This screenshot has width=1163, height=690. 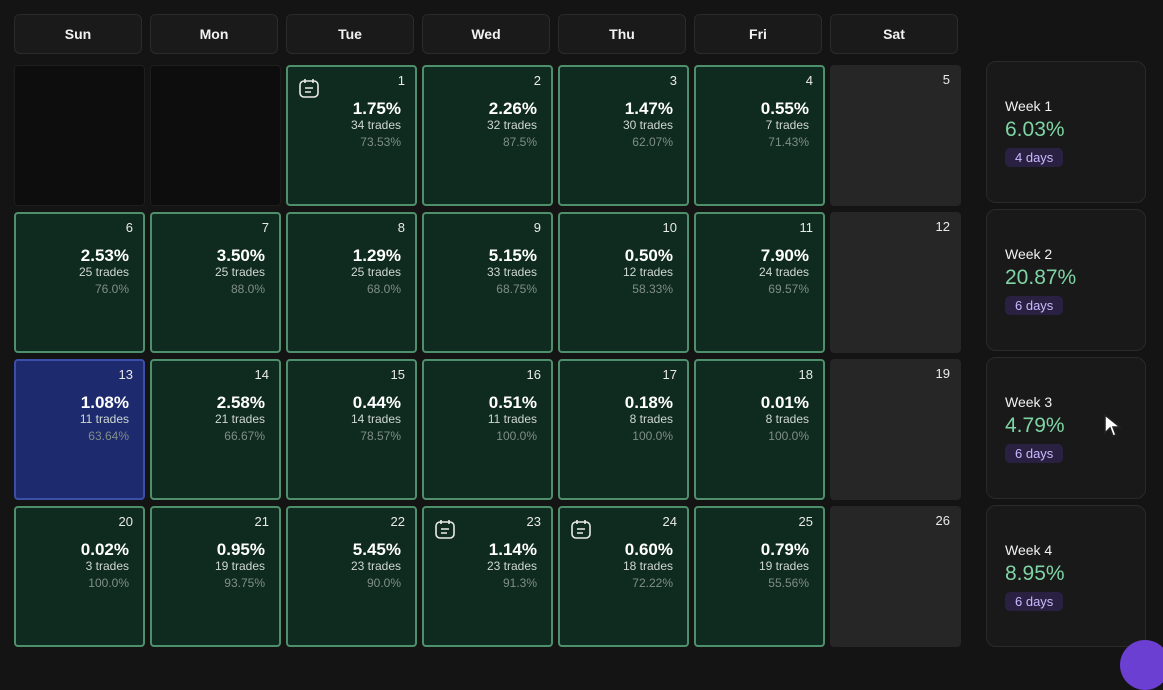 I want to click on day-cell-15: 15 0.44% 14 trades 78.57%, so click(x=351, y=429).